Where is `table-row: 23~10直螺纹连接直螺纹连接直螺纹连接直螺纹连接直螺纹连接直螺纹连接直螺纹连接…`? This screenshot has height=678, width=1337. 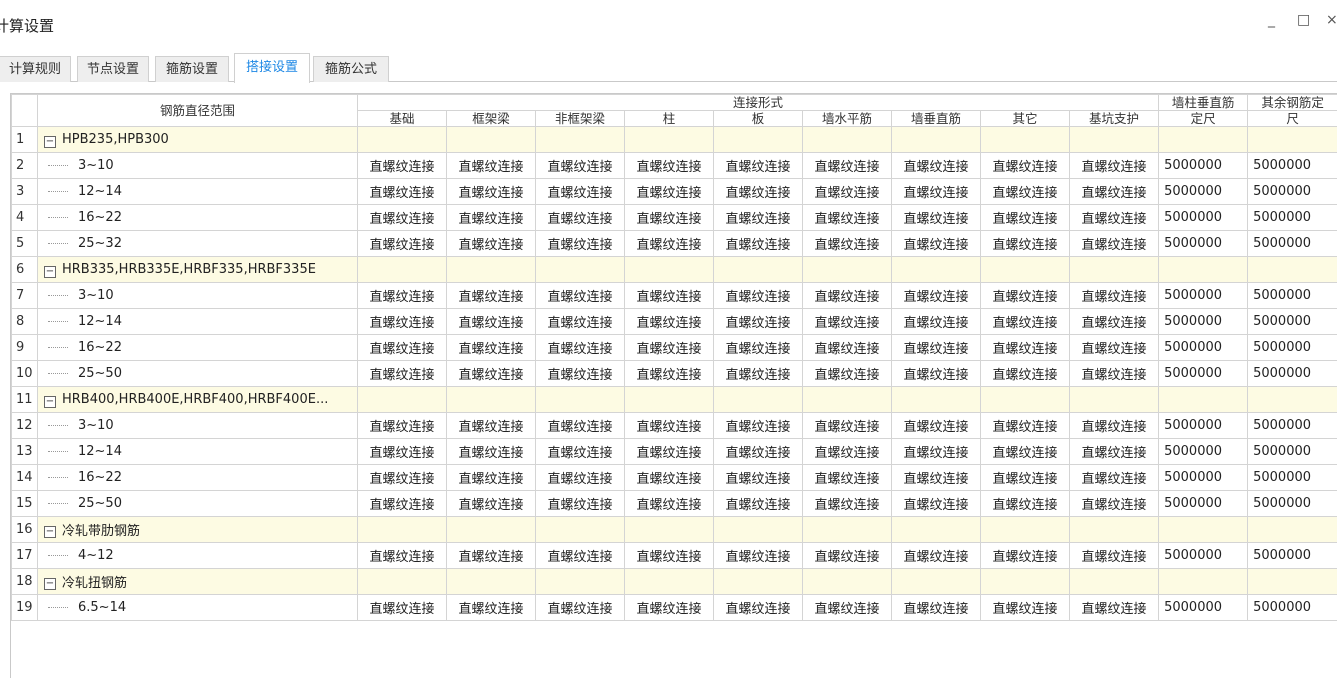 table-row: 23~10直螺纹连接直螺纹连接直螺纹连接直螺纹连接直螺纹连接直螺纹连接直螺纹连接… is located at coordinates (674, 166).